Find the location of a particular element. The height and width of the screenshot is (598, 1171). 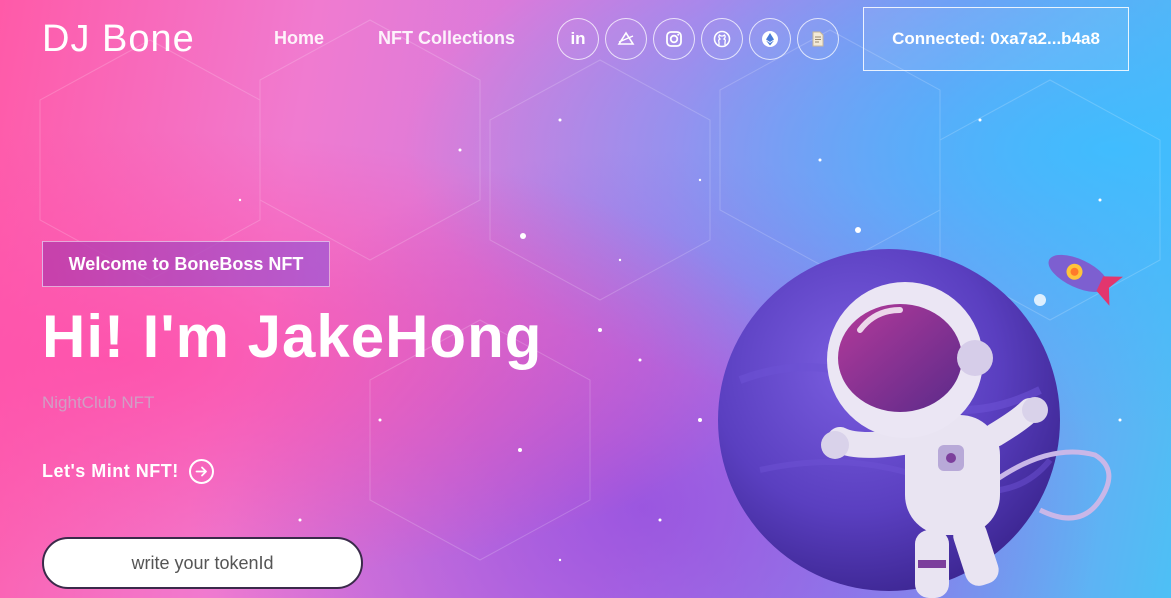

linkedin-button: in is located at coordinates (578, 39).